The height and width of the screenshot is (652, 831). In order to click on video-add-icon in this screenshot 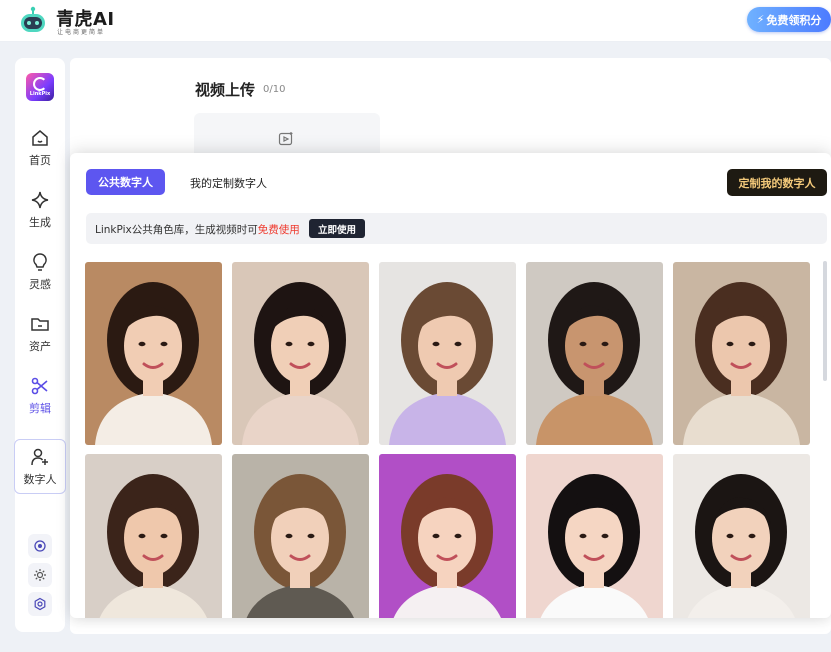, I will do `click(285, 139)`.